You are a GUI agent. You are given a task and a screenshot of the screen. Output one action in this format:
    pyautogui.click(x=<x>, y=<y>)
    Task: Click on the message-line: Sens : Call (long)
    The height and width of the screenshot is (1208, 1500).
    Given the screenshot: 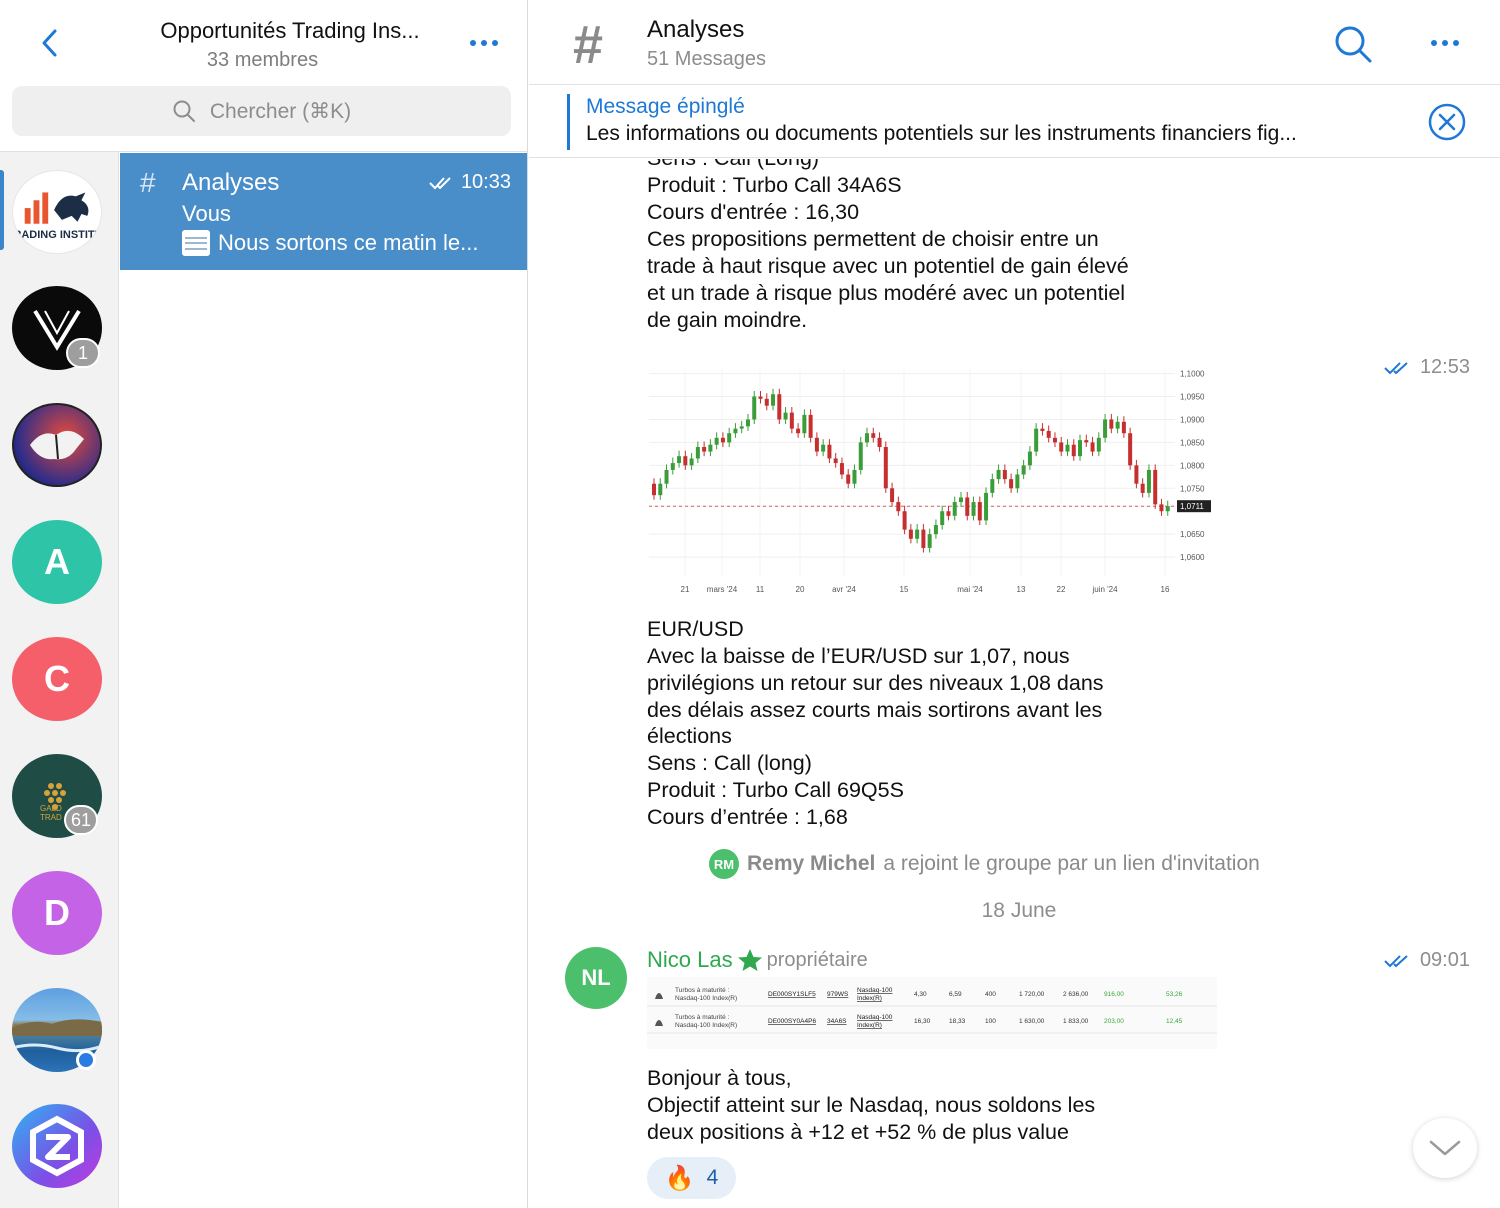 What is the action you would take?
    pyautogui.click(x=729, y=763)
    